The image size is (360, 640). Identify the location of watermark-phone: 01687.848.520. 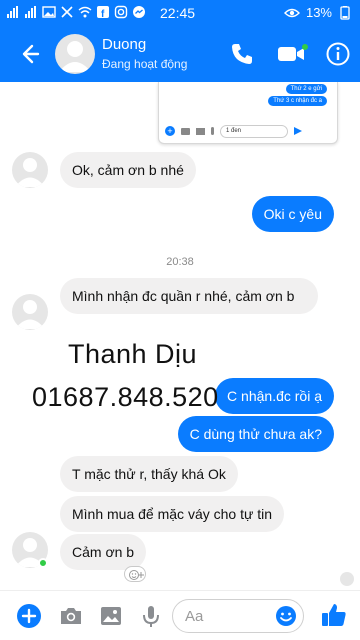
(125, 397).